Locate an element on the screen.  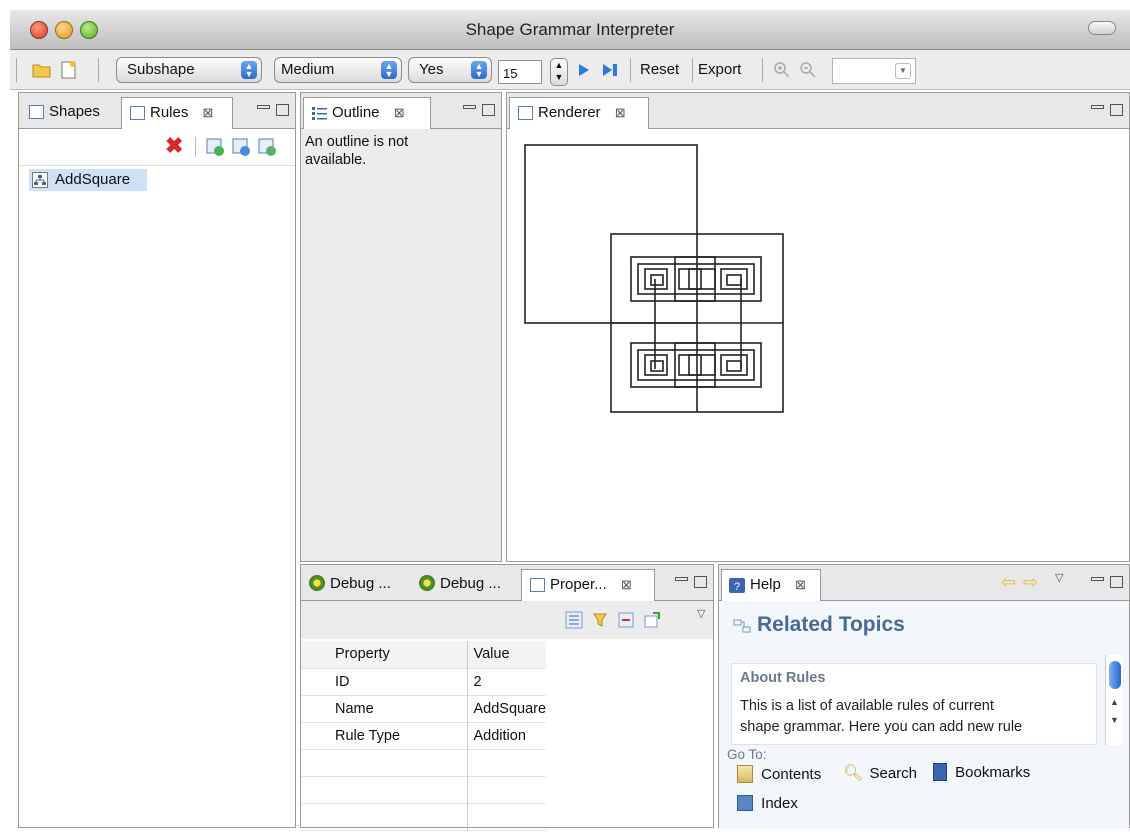
open-folder-icon is located at coordinates (42, 70).